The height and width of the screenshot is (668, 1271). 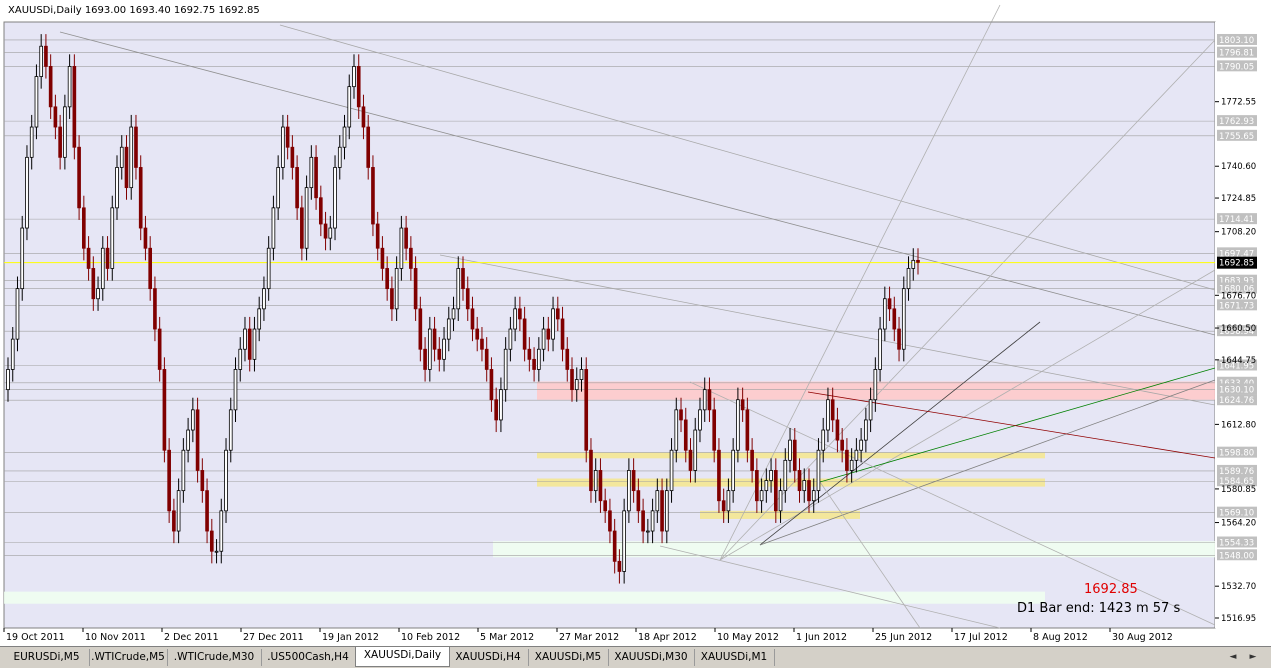 I want to click on y-tick-label-11: 1516.95, so click(x=1238, y=619).